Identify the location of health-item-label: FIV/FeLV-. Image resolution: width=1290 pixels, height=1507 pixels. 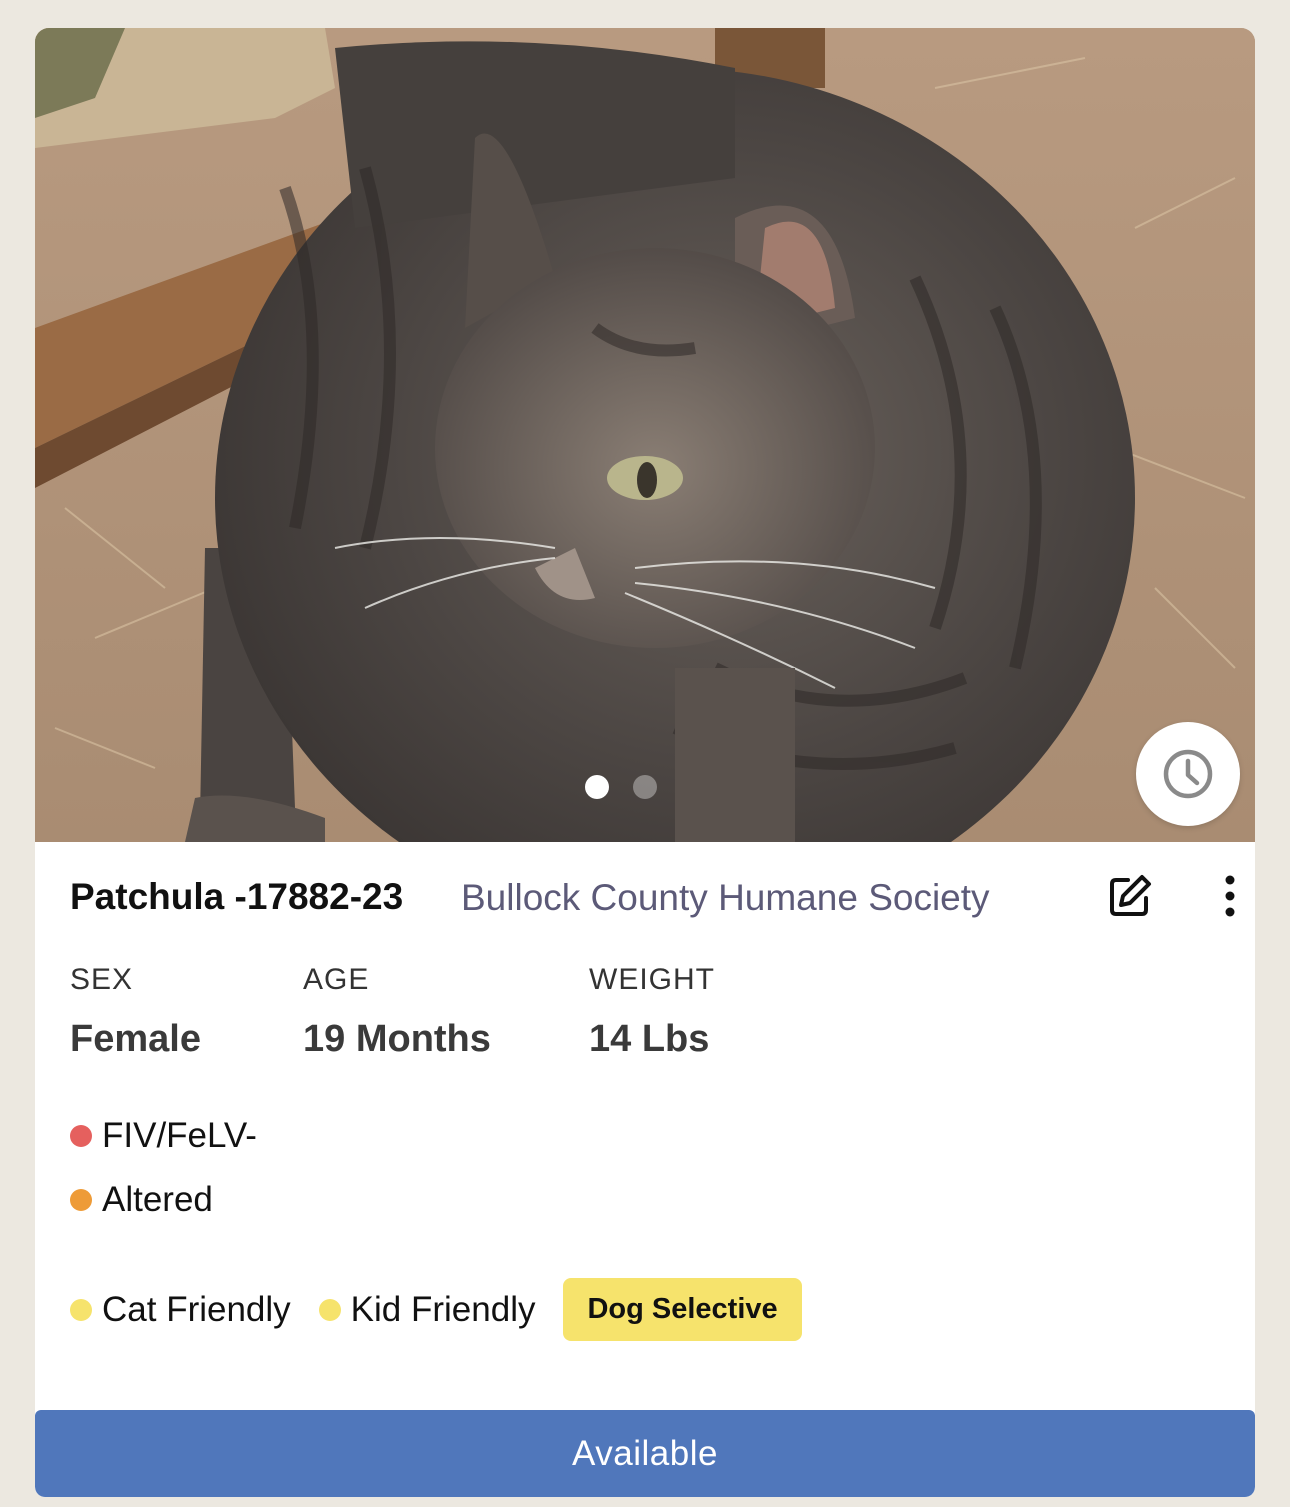
(179, 1135).